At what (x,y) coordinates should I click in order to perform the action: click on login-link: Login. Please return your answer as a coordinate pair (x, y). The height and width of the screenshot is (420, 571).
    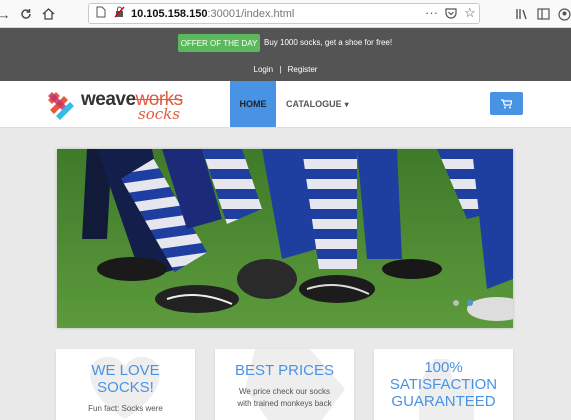
    Looking at the image, I should click on (264, 69).